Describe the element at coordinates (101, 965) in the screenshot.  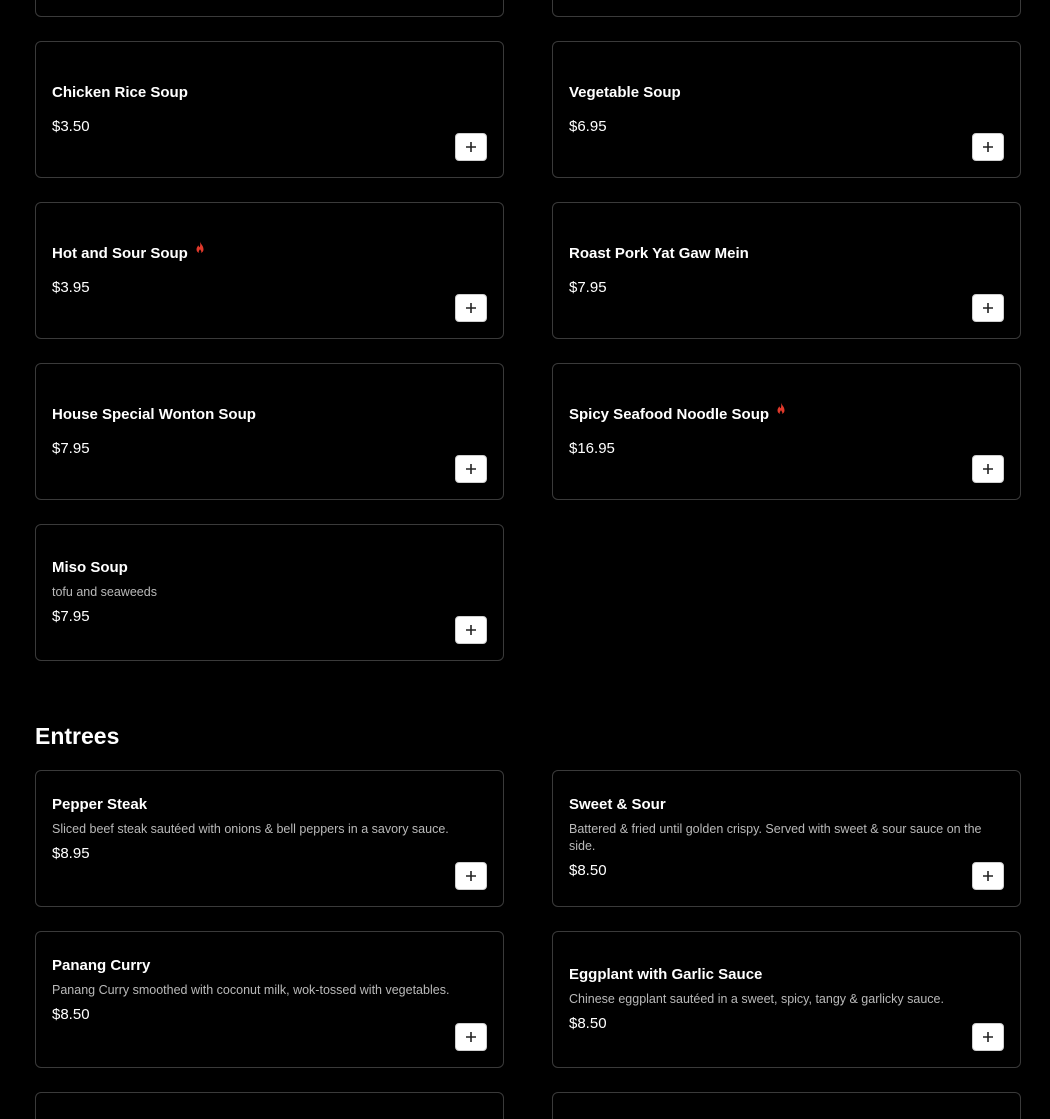
I see `item-name: Panang Curry` at that location.